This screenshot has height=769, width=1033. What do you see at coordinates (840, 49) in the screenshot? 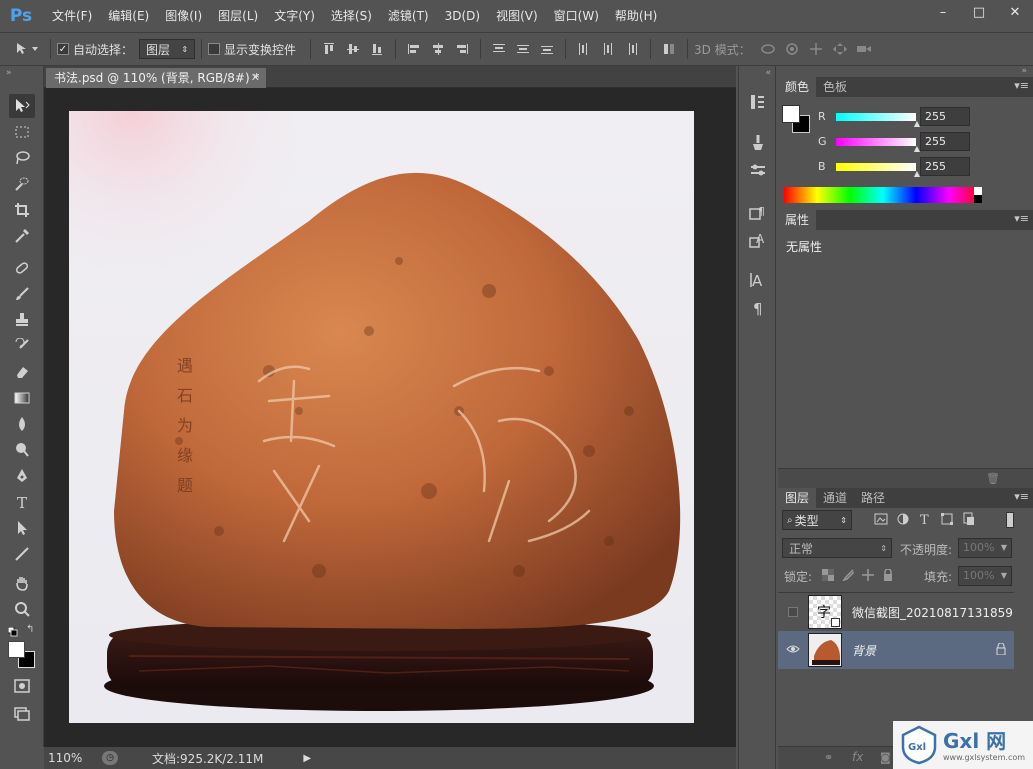
I see `3d-slide-icon` at bounding box center [840, 49].